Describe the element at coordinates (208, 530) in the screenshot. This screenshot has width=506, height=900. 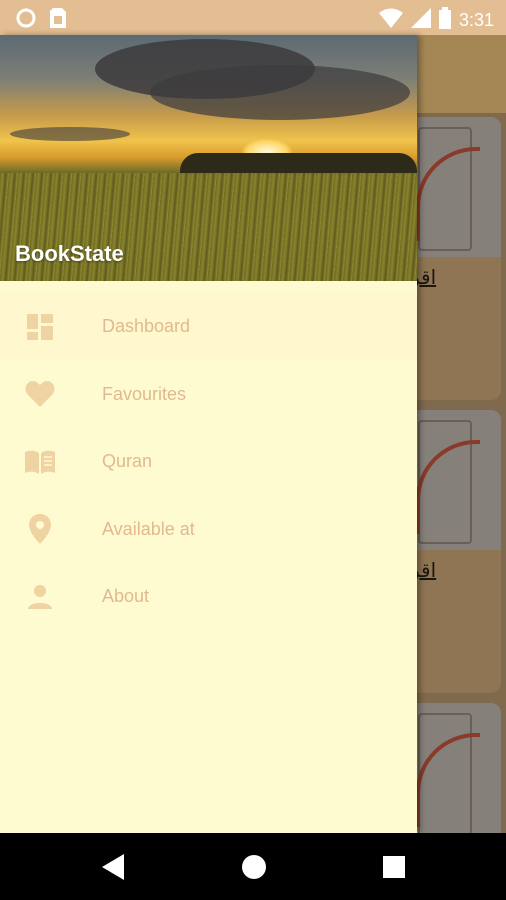
I see `menu-item-available-at: Available at` at that location.